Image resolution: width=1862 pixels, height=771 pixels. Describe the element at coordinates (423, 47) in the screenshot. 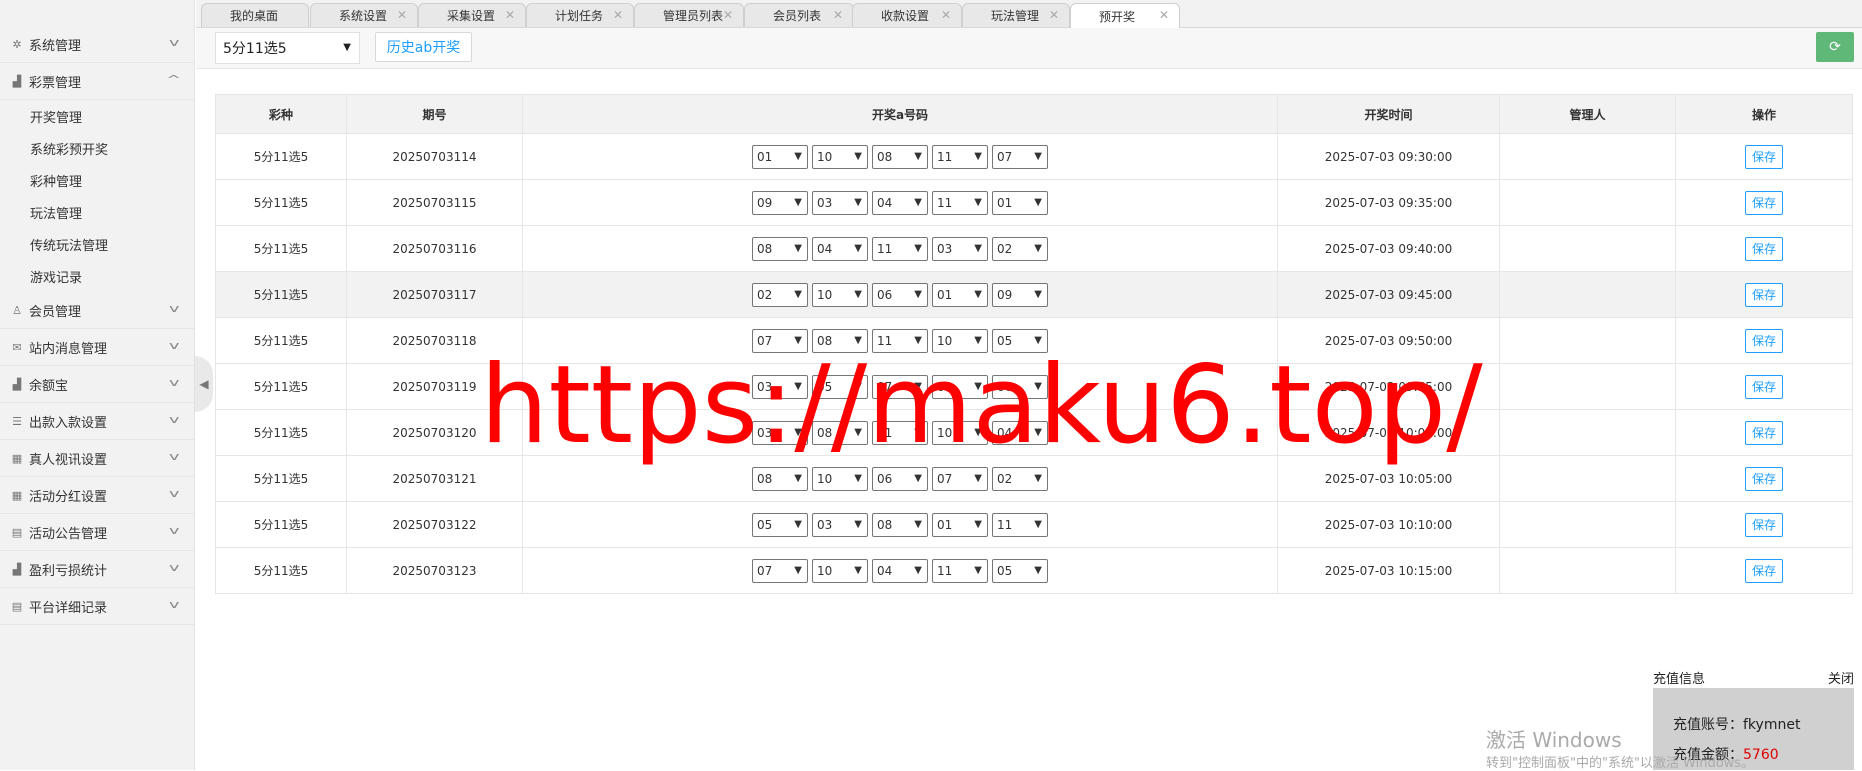

I see `history-ab-draw-button: 历史ab开奖` at that location.